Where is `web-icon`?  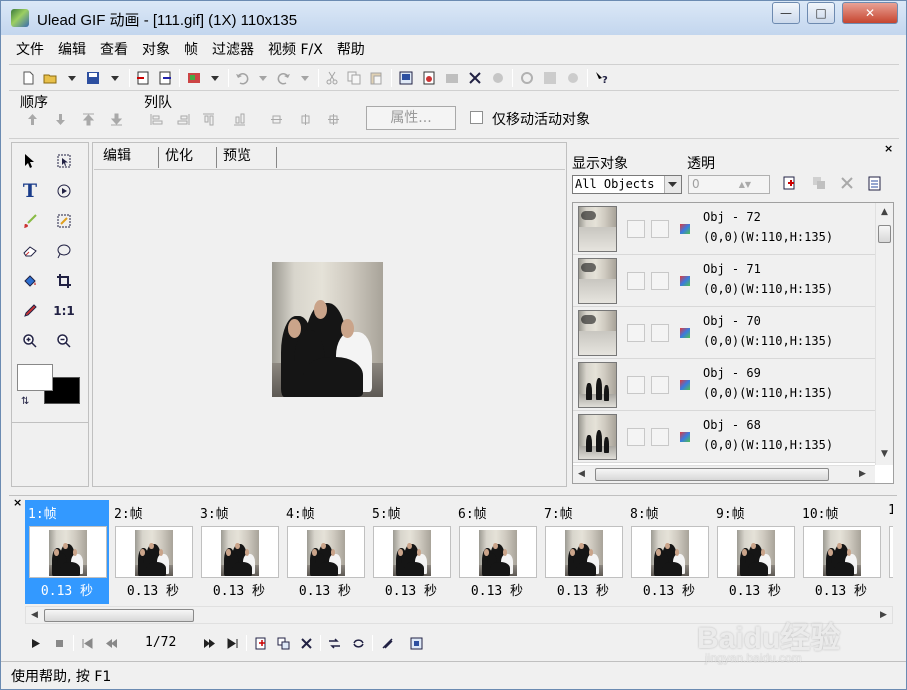 web-icon is located at coordinates (573, 78).